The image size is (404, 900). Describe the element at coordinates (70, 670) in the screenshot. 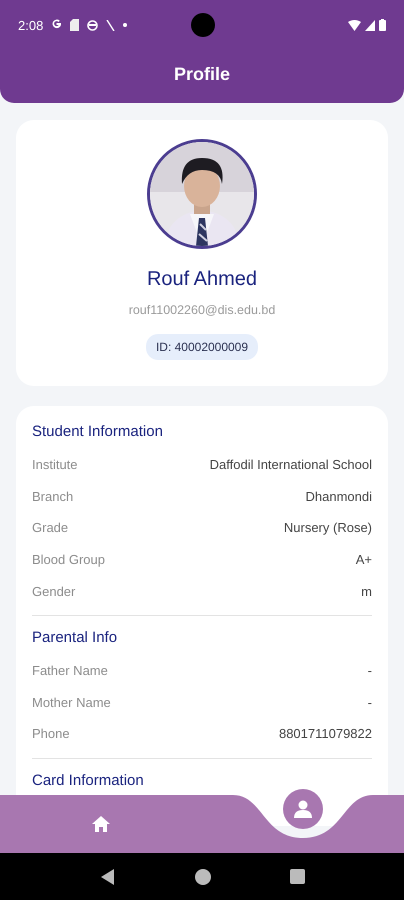

I see `field-label: Father Name` at that location.